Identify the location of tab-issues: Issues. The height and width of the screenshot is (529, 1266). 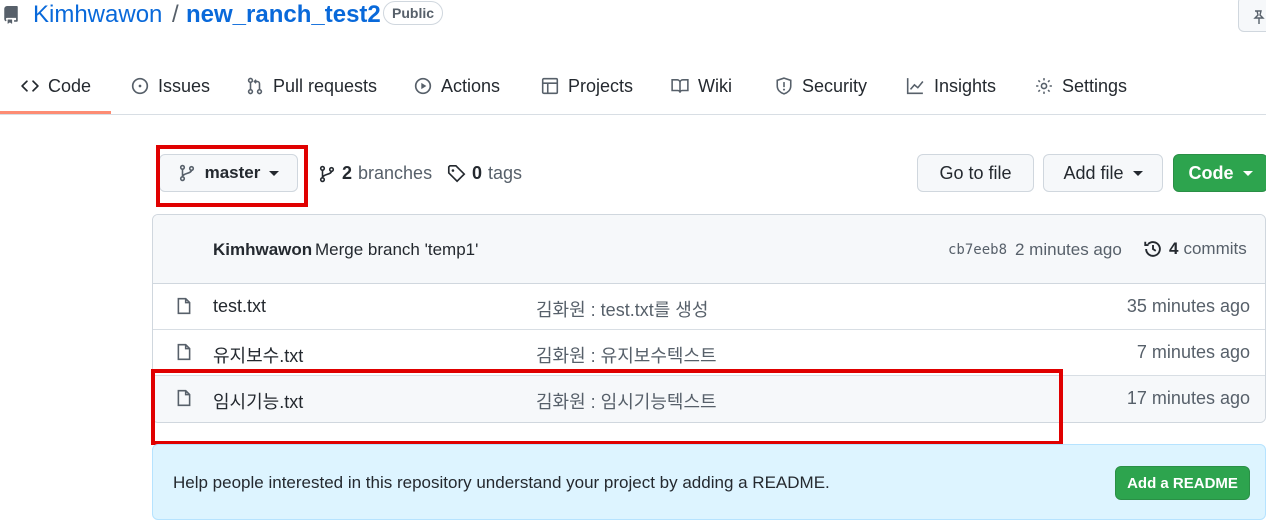
(170, 86).